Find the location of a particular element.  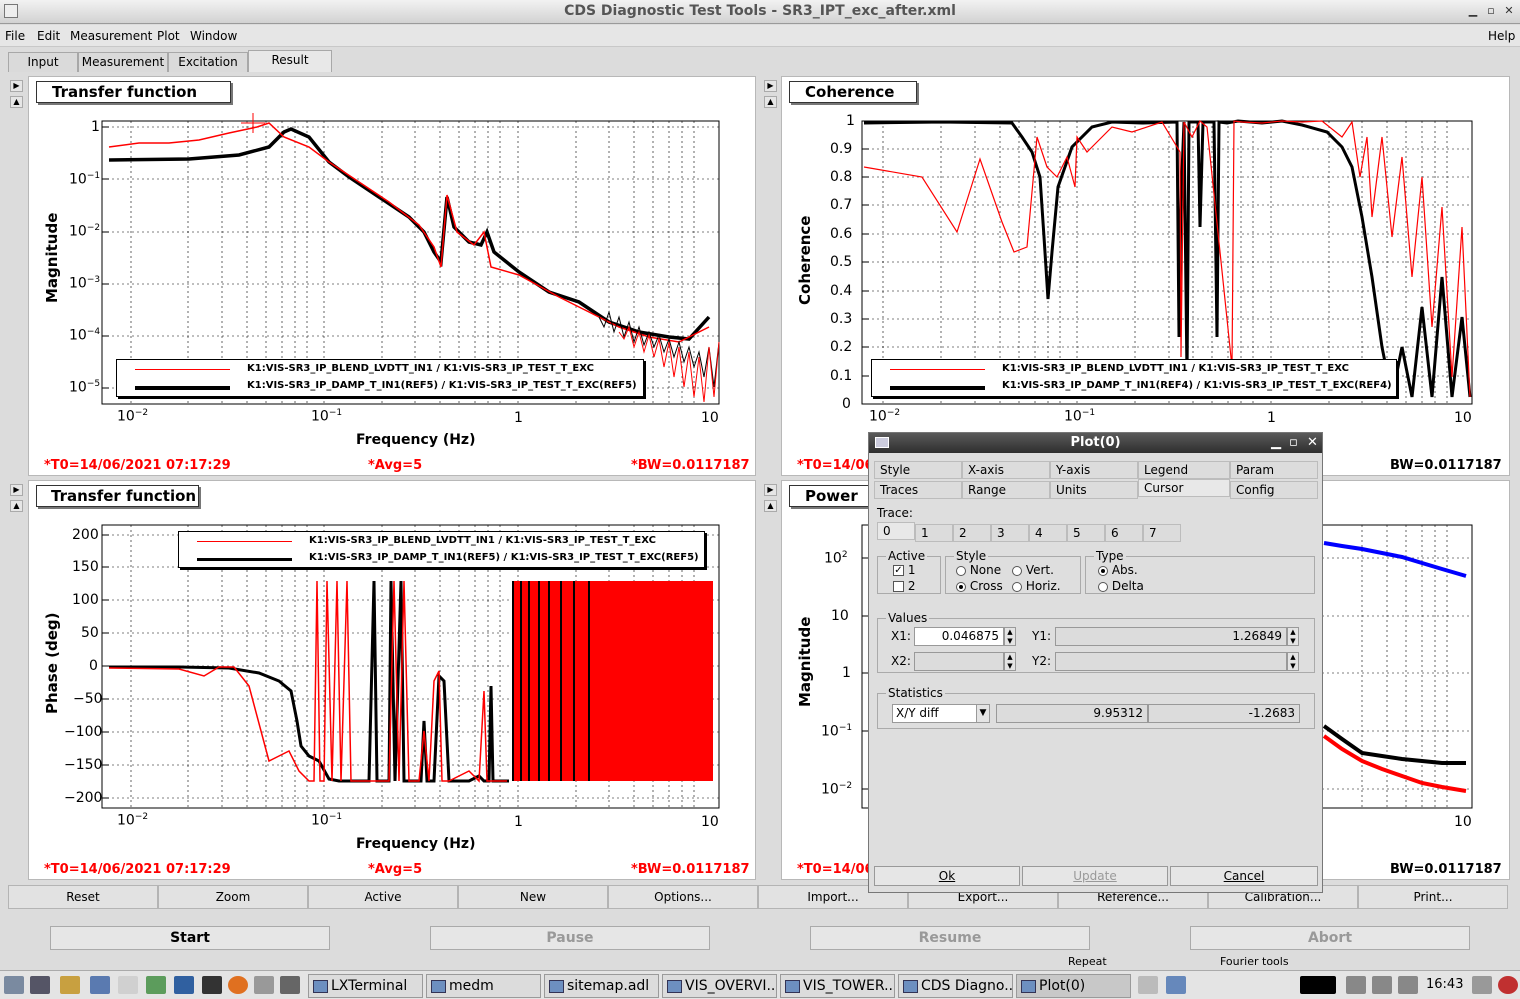

active-button: Active is located at coordinates (383, 897).